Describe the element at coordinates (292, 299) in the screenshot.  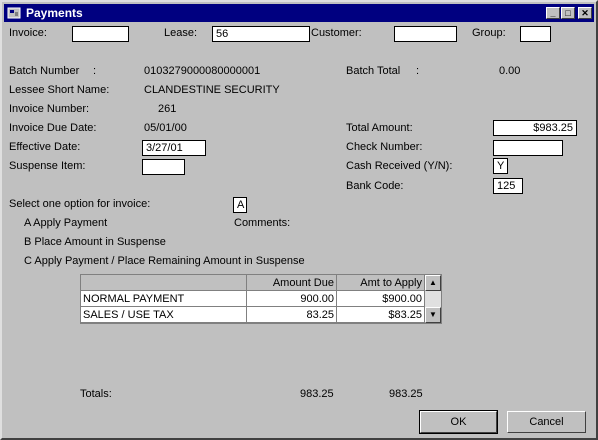
I see `row-amount-due: 900.00` at that location.